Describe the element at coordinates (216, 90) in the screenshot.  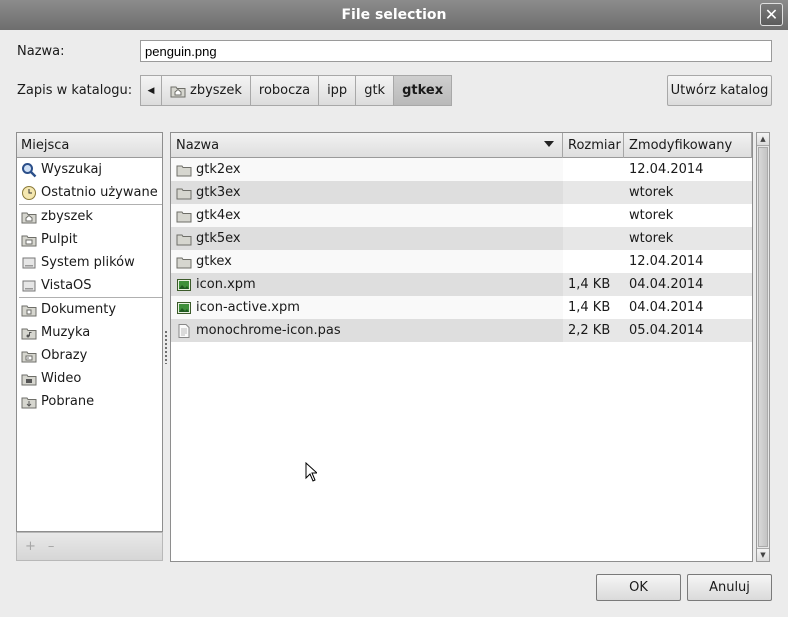
I see `path-crumb-label: zbyszek` at that location.